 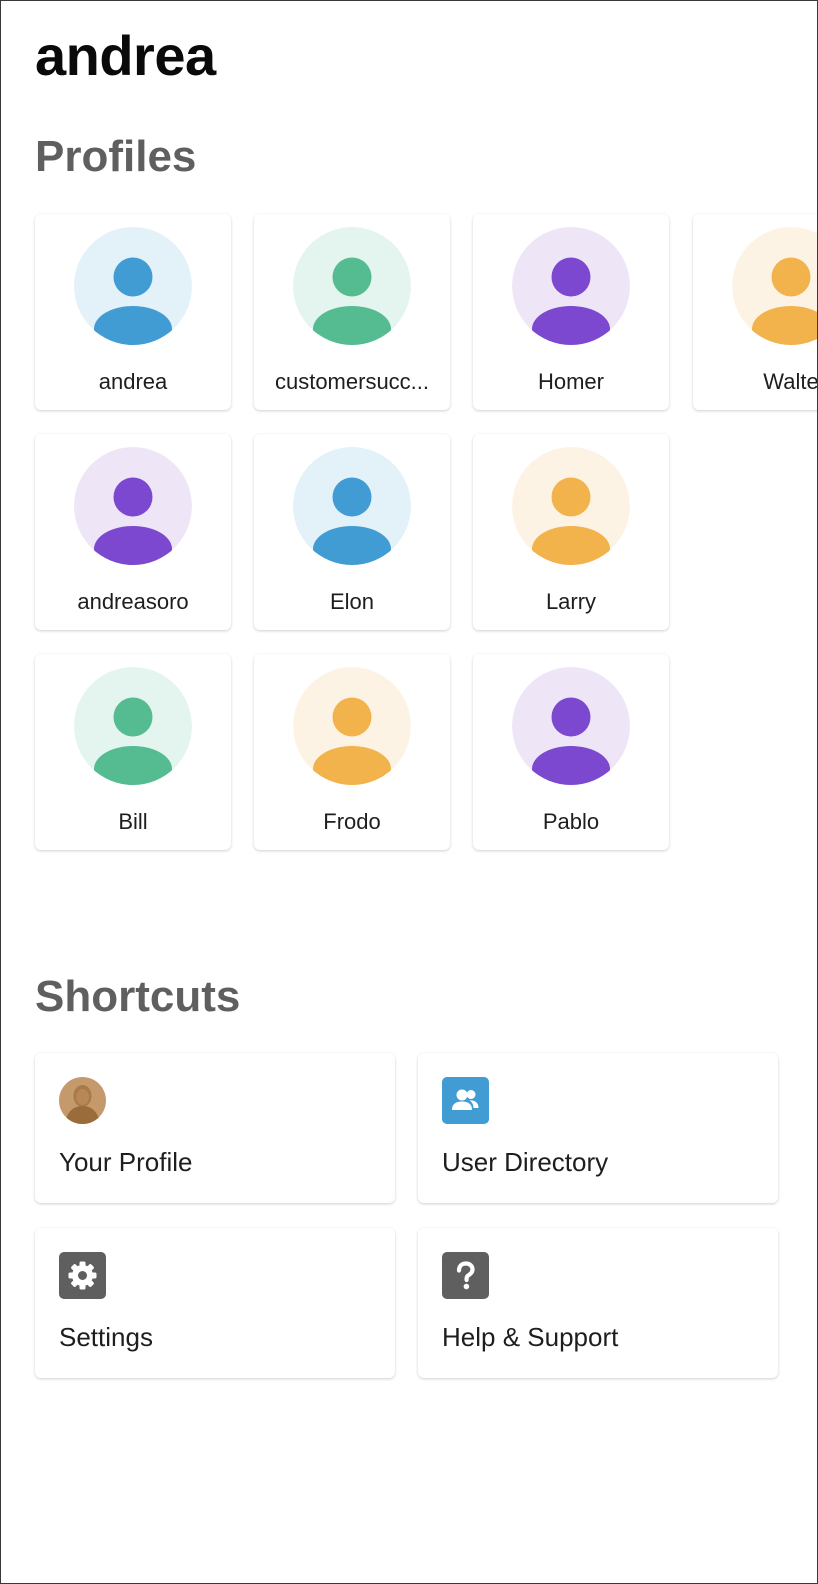 What do you see at coordinates (598, 1128) in the screenshot?
I see `user-directory-shortcut: User Directory` at bounding box center [598, 1128].